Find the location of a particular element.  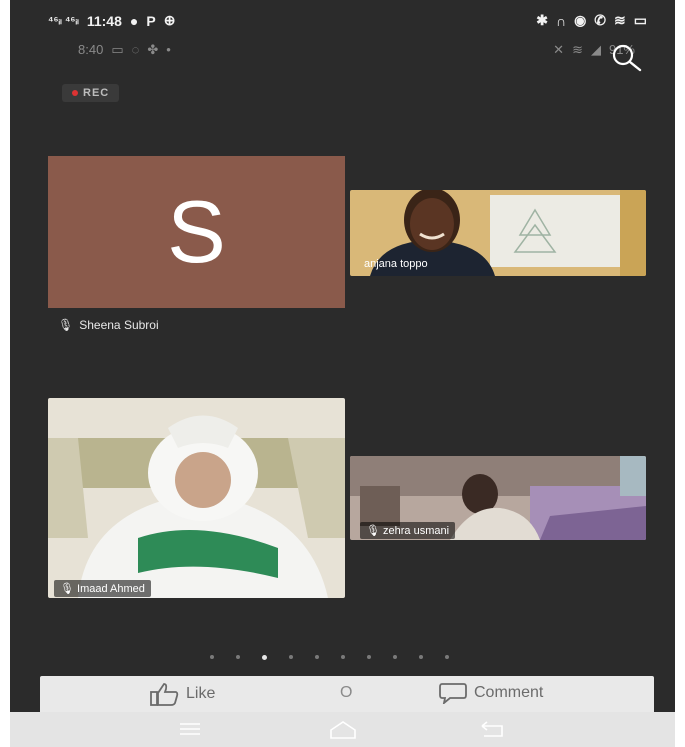

headphone-icon: ∩ is located at coordinates (561, 20).